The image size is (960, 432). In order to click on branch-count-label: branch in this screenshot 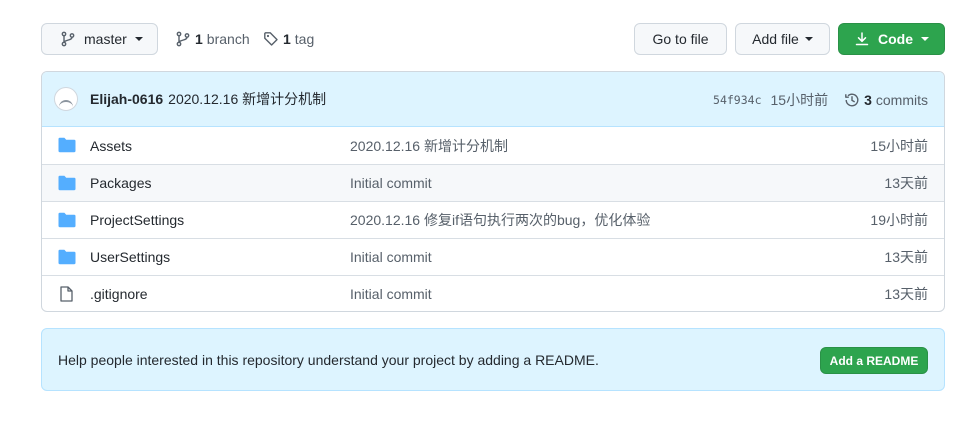, I will do `click(228, 39)`.